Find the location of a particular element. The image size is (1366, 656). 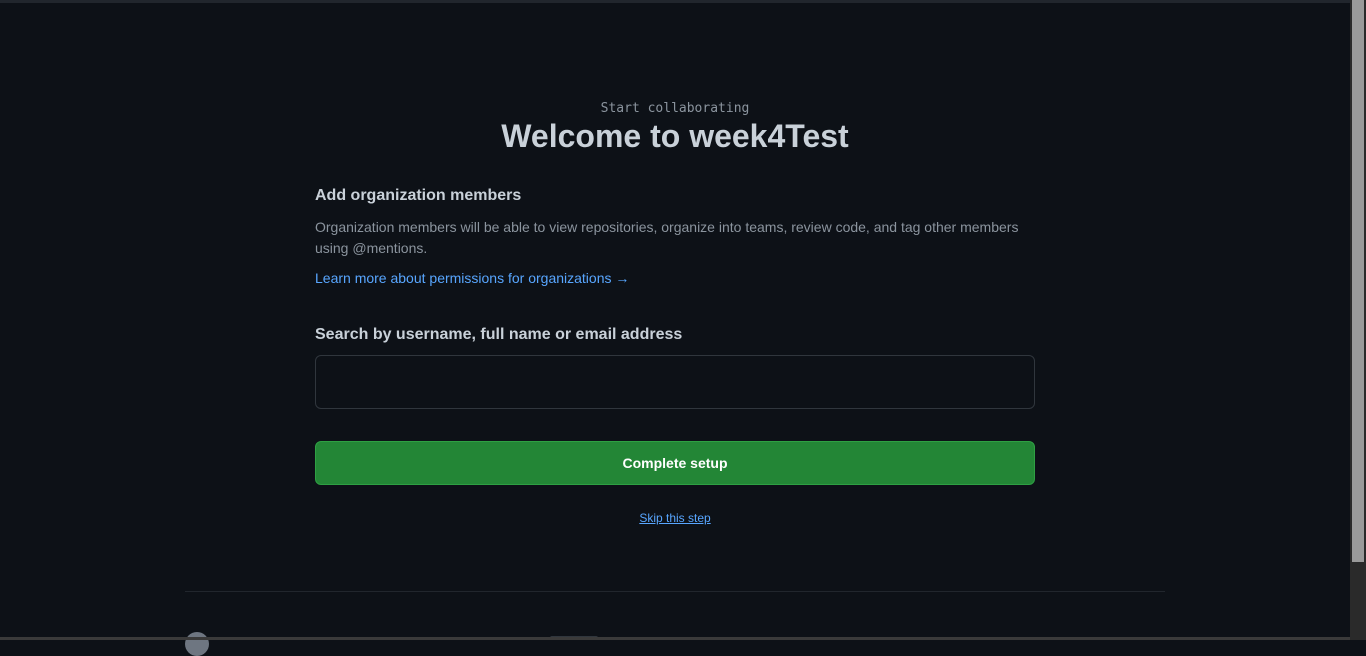

vertical-scrollbar is located at coordinates (1358, 320).